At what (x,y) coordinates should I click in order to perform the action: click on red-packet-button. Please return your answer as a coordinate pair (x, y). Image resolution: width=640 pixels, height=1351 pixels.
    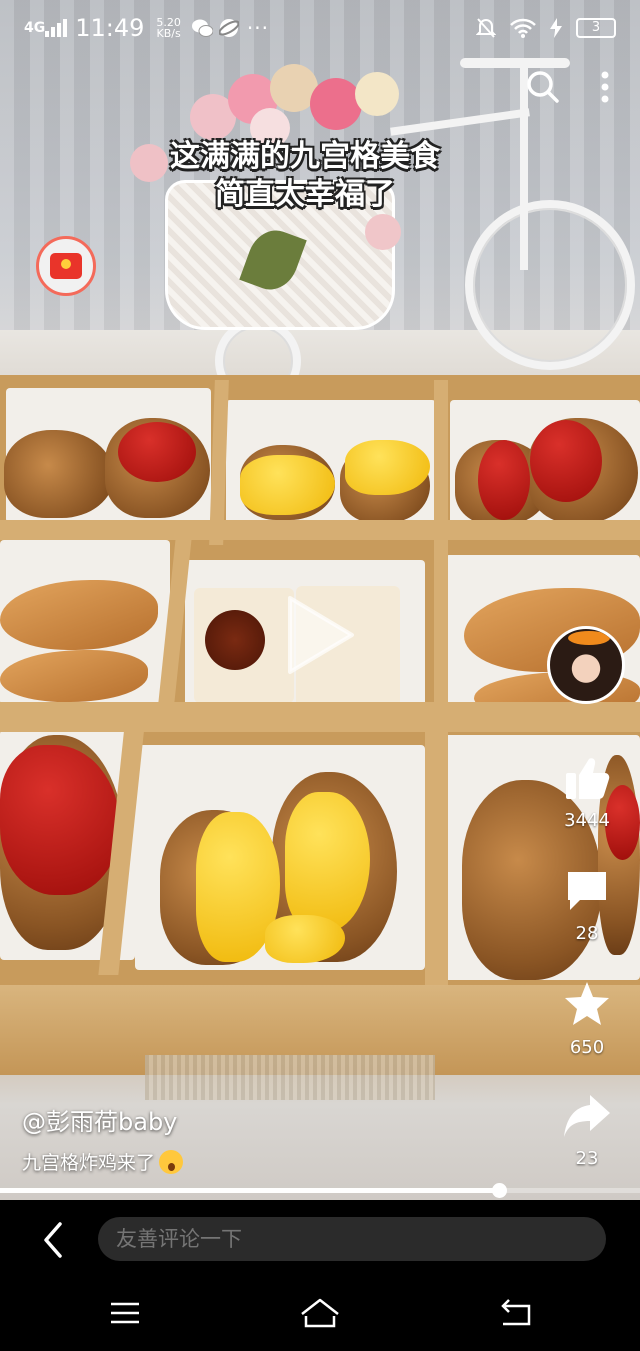
    Looking at the image, I should click on (66, 266).